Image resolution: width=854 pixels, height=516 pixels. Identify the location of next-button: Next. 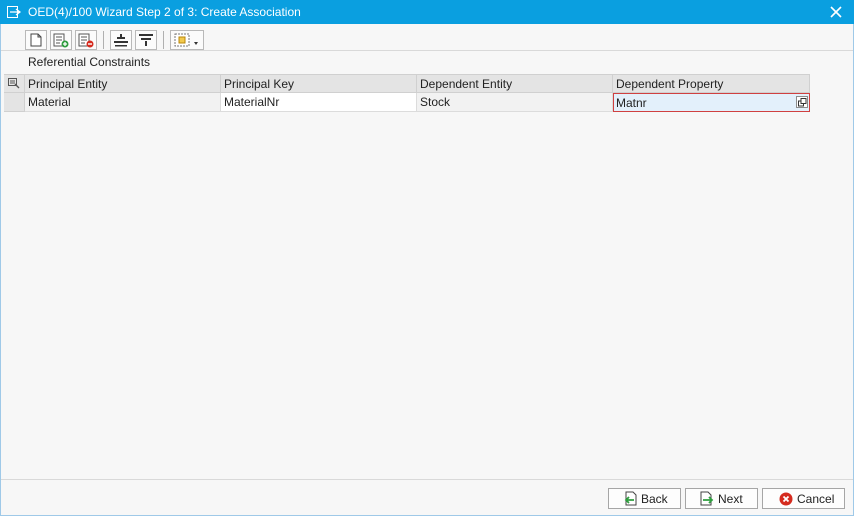
(721, 498).